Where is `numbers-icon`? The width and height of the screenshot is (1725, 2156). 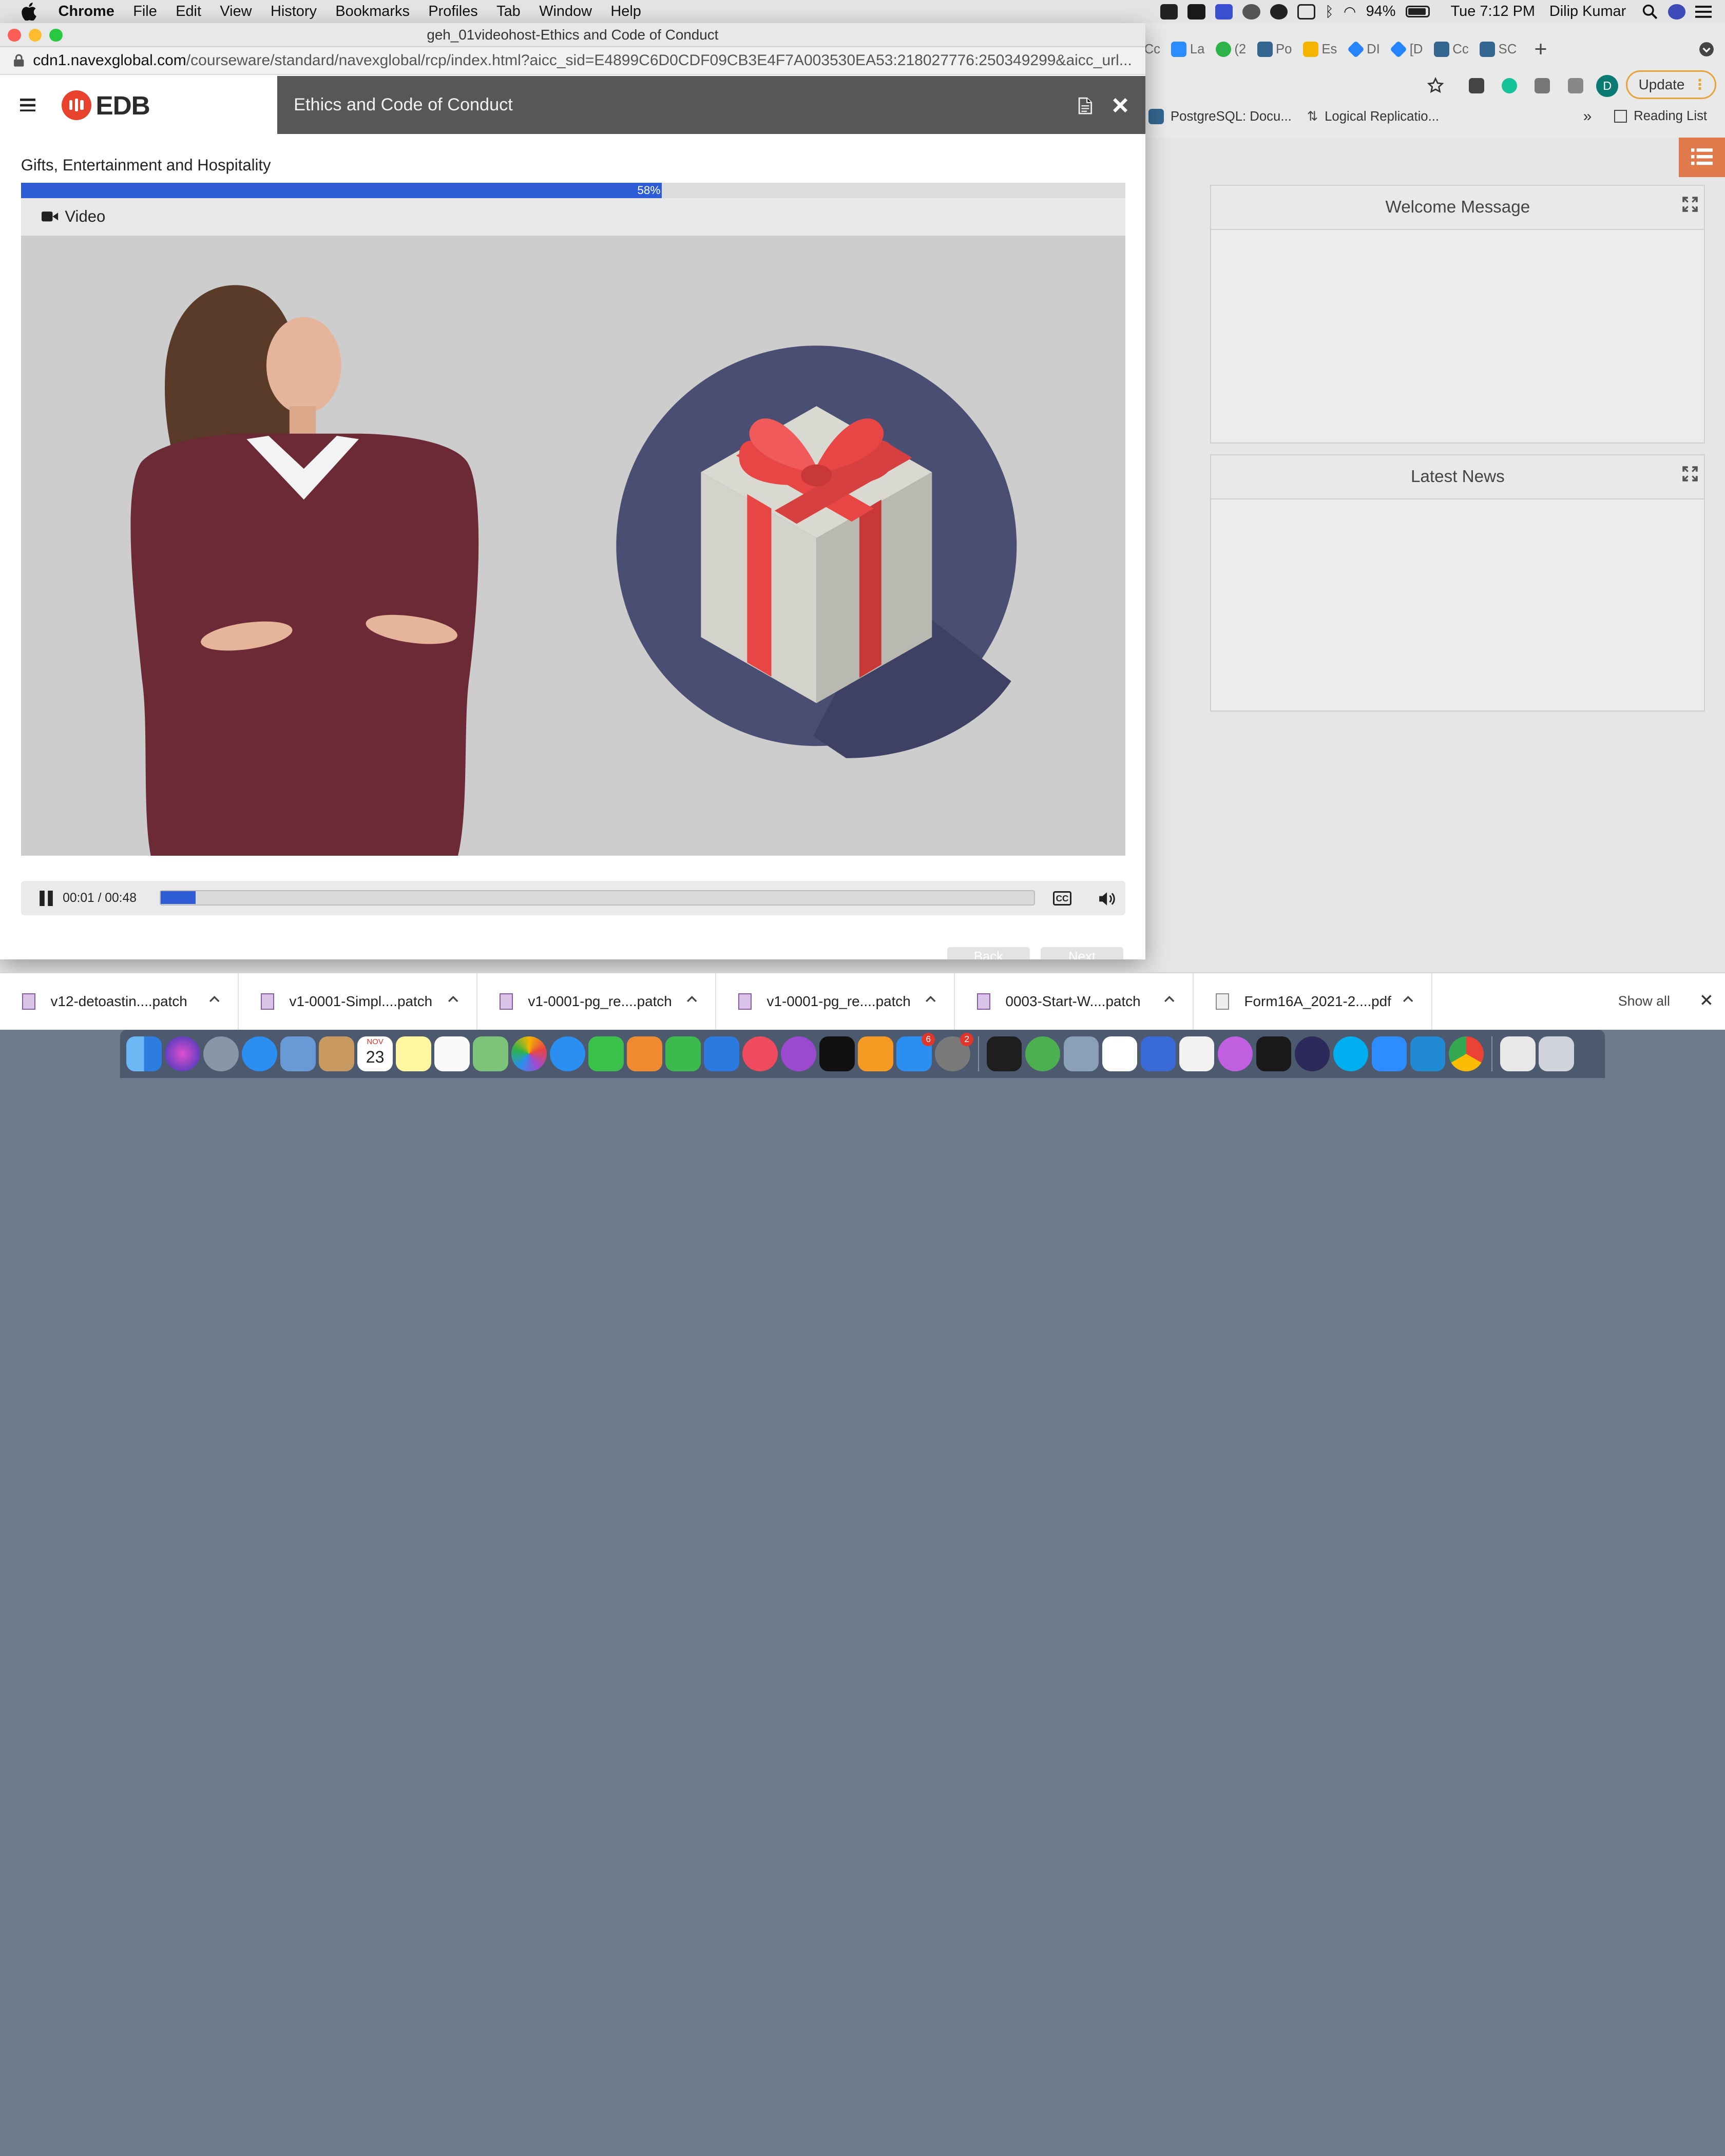 numbers-icon is located at coordinates (683, 1054).